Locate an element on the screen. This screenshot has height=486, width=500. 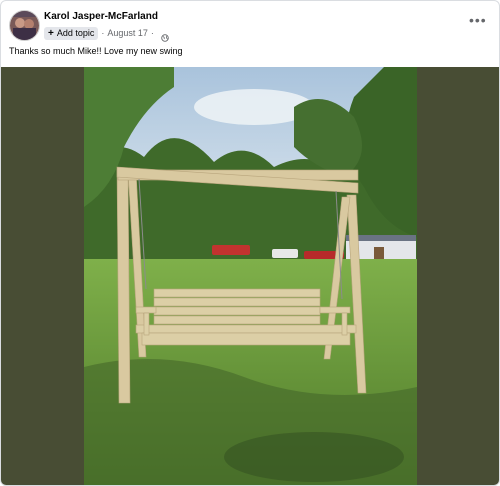
author-name: Karol Jasper-McFarland is located at coordinates (101, 16).